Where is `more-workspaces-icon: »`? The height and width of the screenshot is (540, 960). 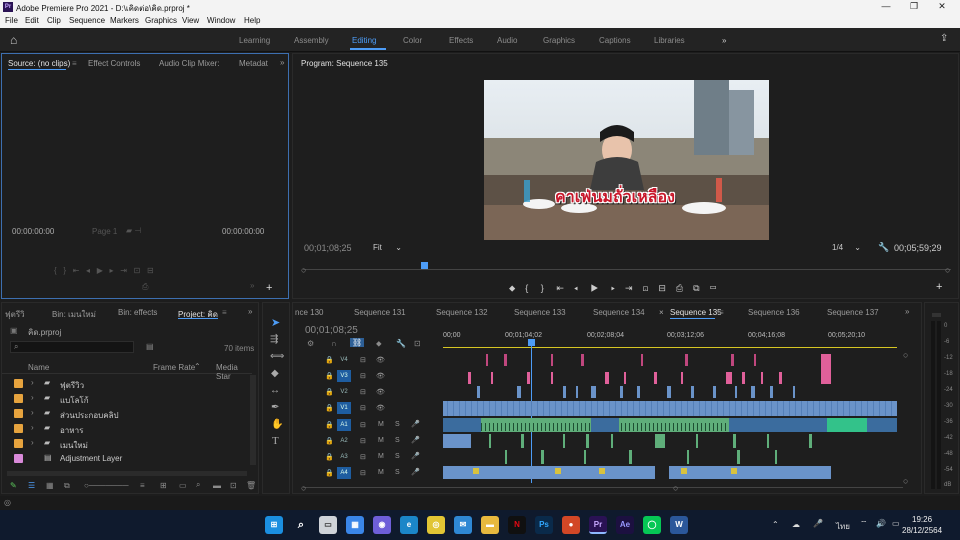 more-workspaces-icon: » is located at coordinates (724, 40).